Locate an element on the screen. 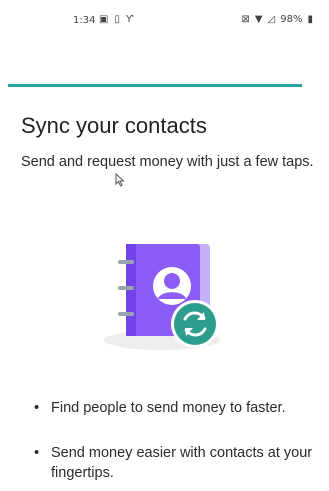 Image resolution: width=329 pixels, height=491 pixels. antenna-notification-icon: Ƴ is located at coordinates (129, 19).